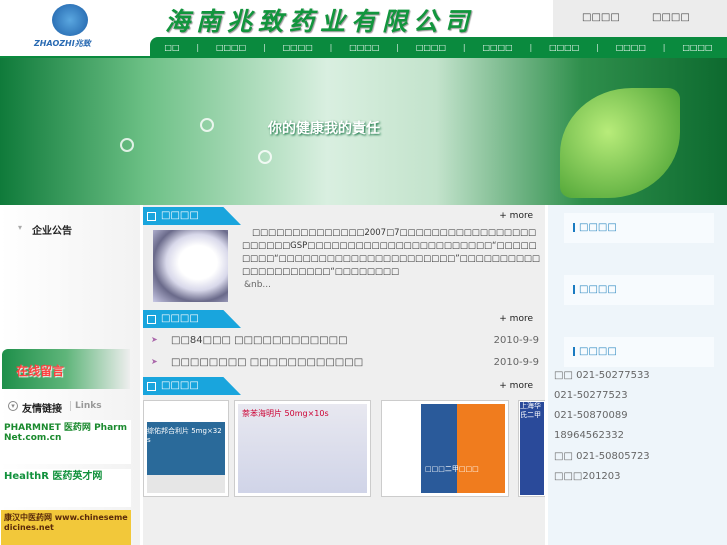 This screenshot has height=545, width=727. Describe the element at coordinates (344, 386) in the screenshot. I see `products-section-header: □□□□ + more` at that location.